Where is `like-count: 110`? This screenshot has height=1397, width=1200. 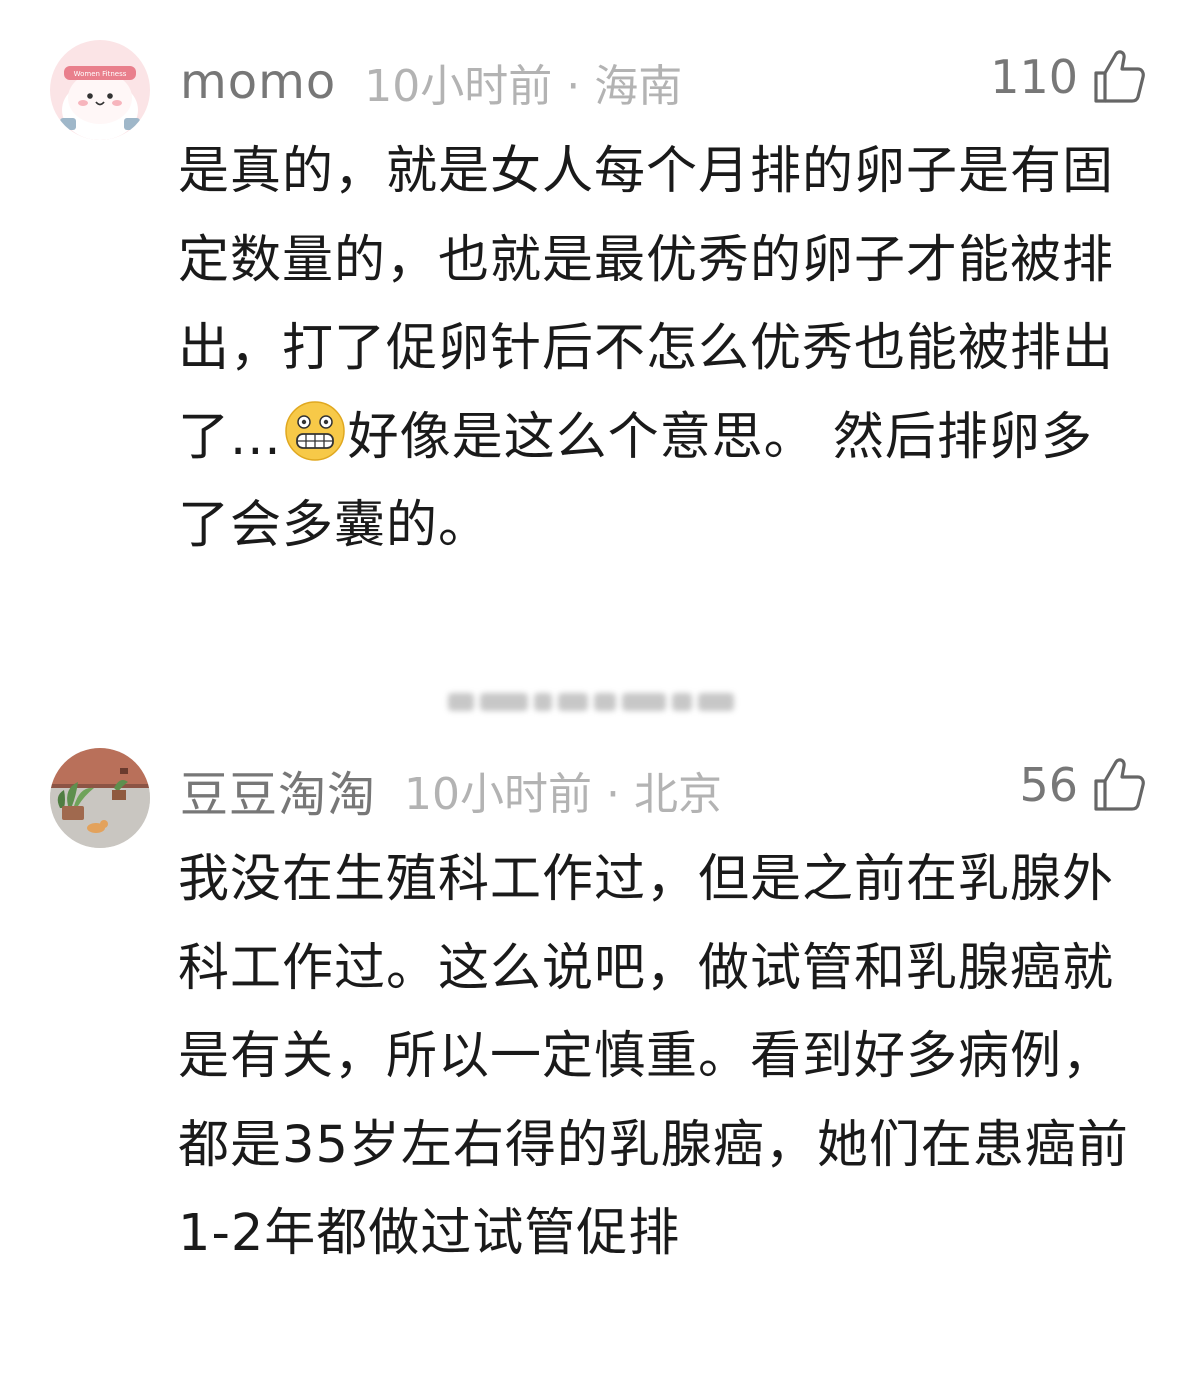 like-count: 110 is located at coordinates (1034, 77).